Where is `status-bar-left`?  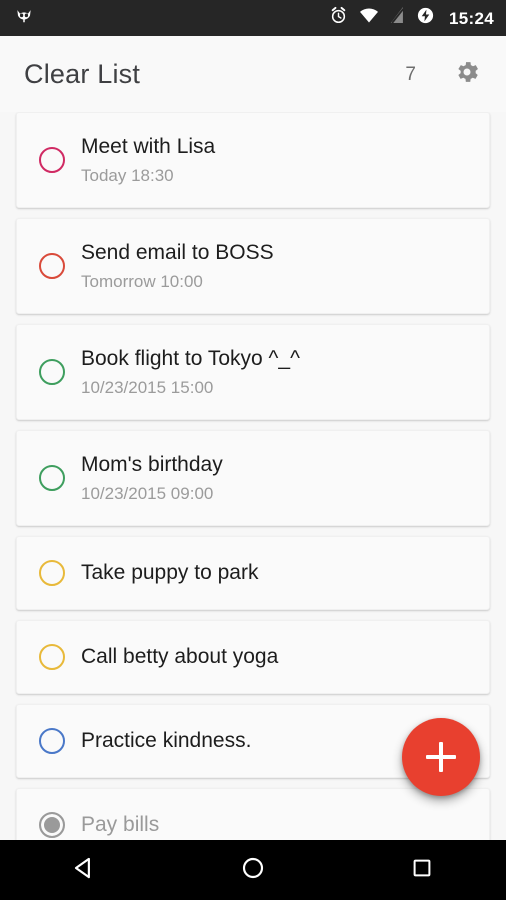 status-bar-left is located at coordinates (24, 18).